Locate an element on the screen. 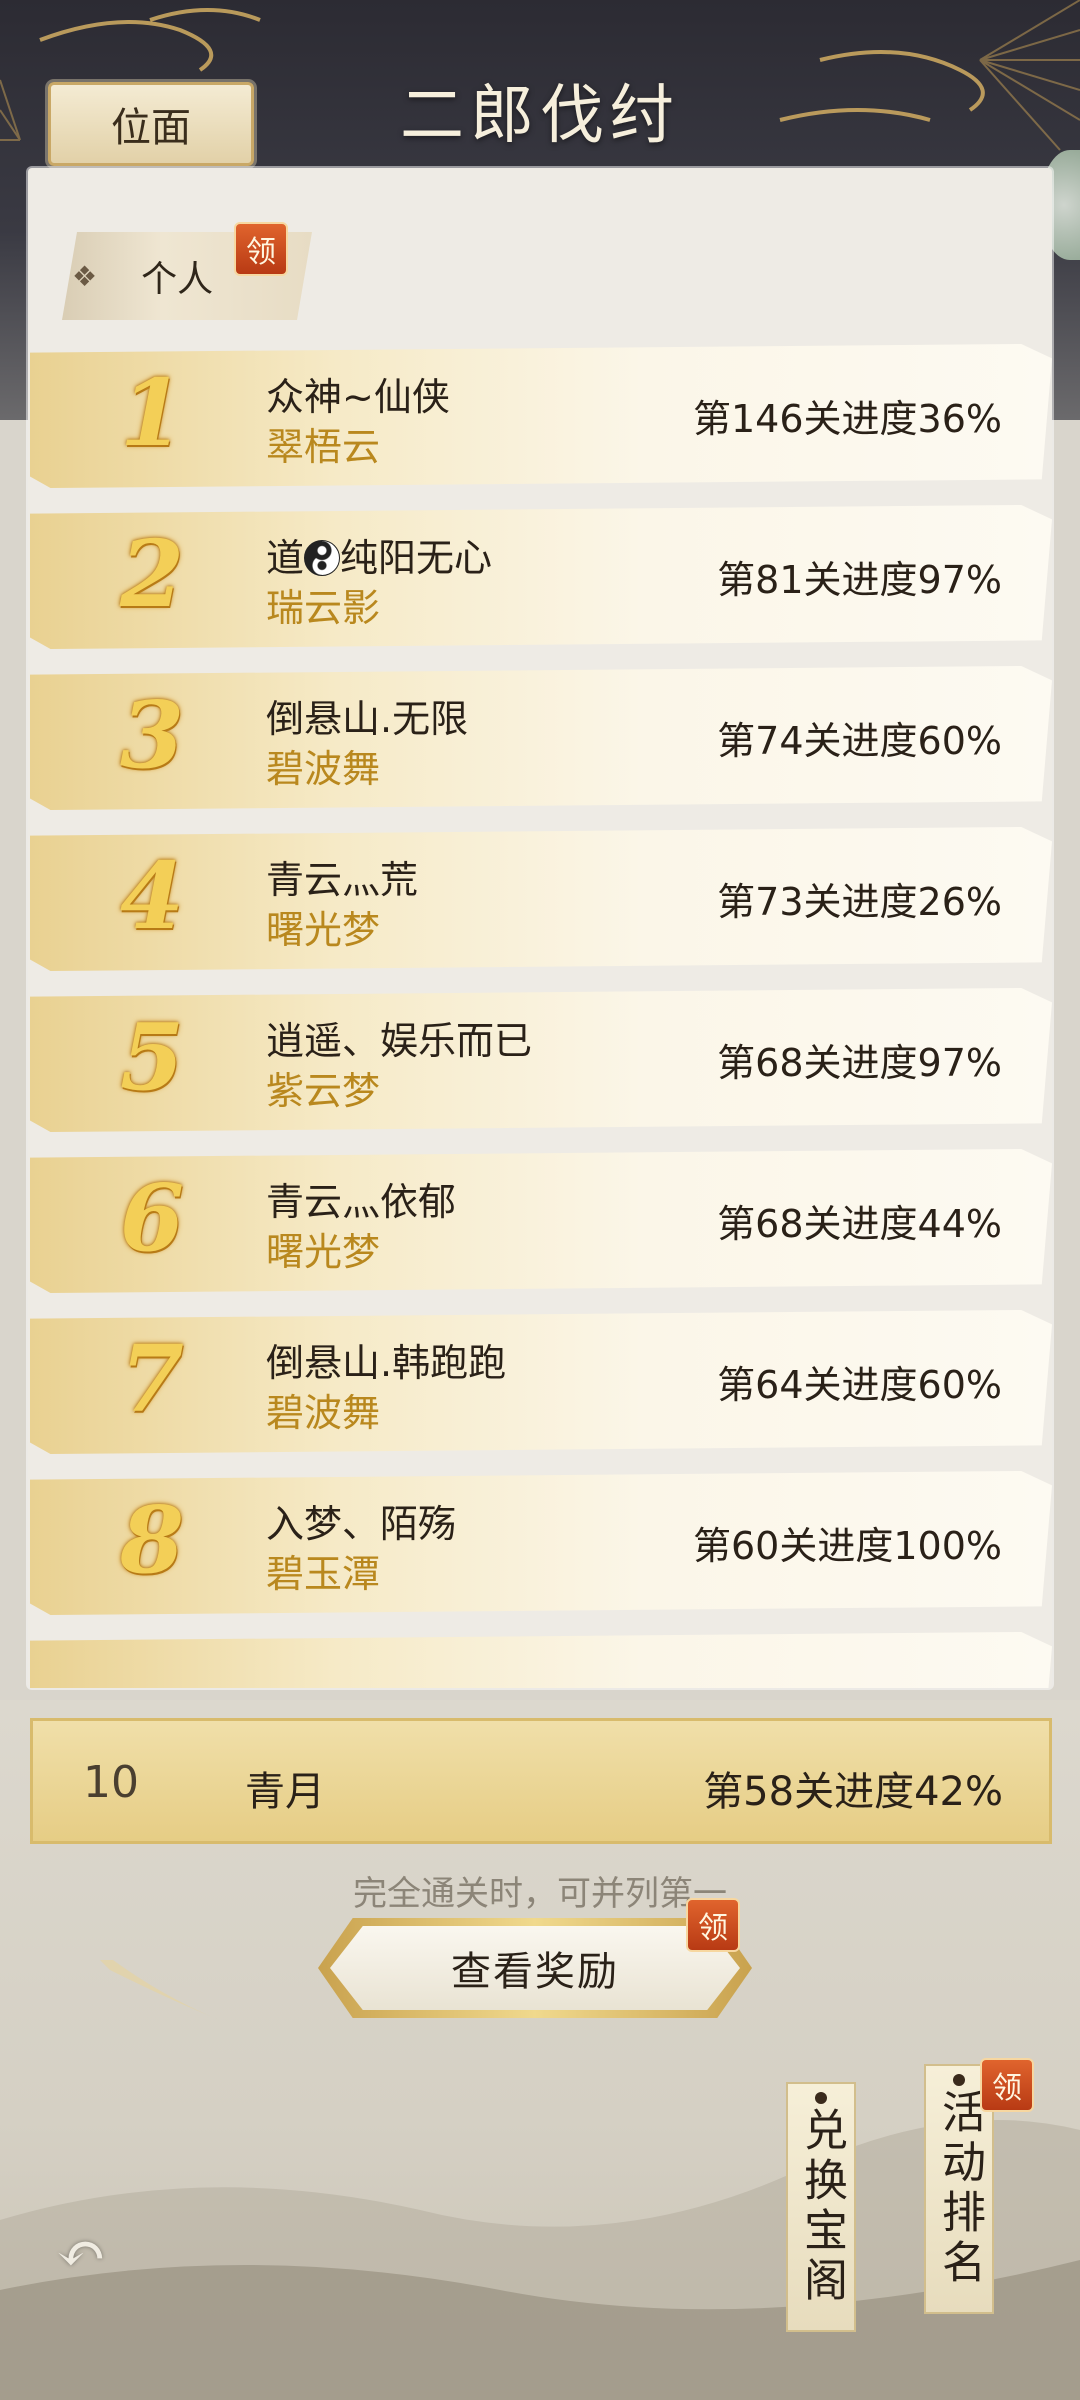 The image size is (1080, 2400). stage-progress: 第68关进度44% is located at coordinates (859, 1224).